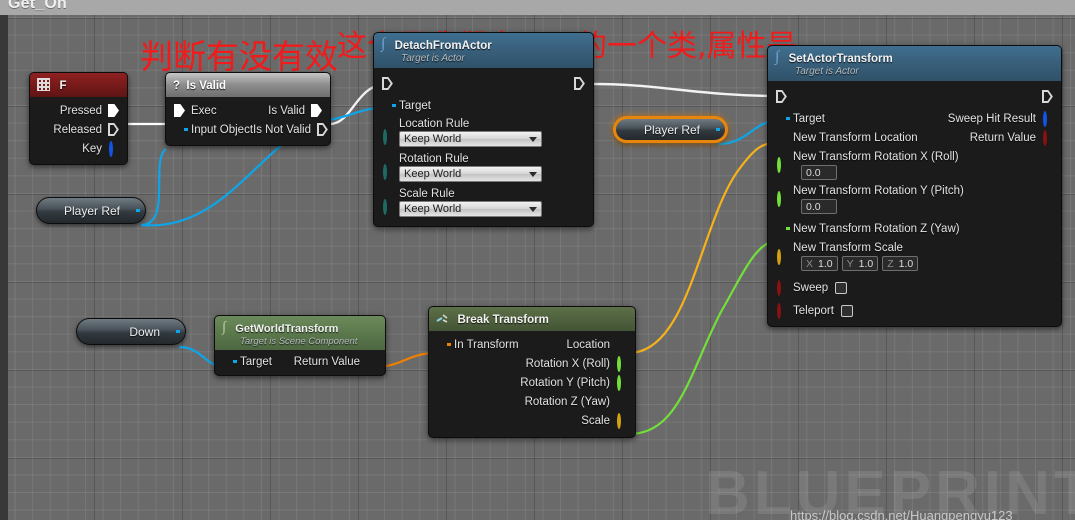  Describe the element at coordinates (444, 344) in the screenshot. I see `struct-pin-in-transform` at that location.